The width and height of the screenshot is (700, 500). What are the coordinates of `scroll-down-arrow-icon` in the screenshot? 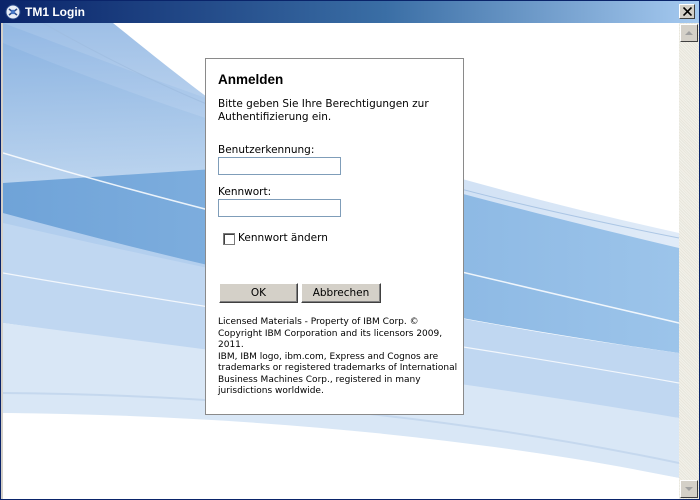 It's located at (689, 489).